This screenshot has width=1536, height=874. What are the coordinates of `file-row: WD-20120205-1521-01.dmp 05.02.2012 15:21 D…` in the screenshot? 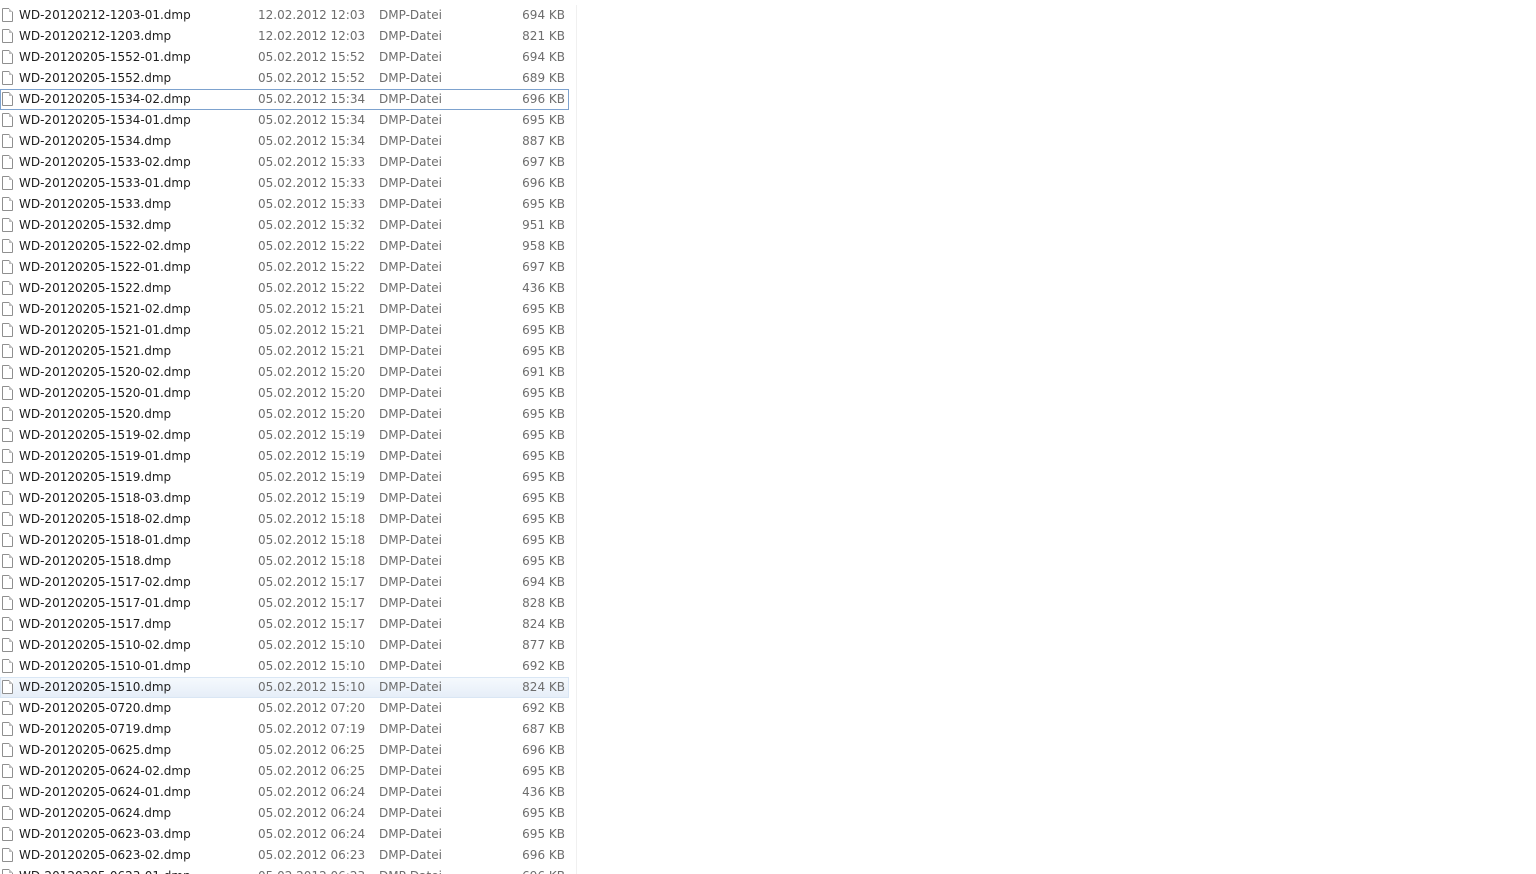 It's located at (288, 330).